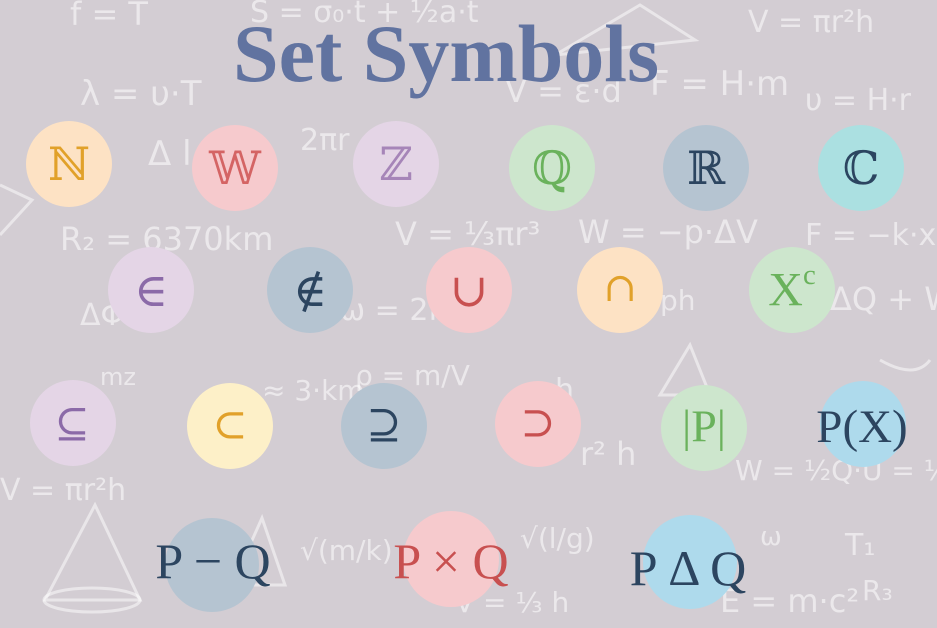  I want to click on formula-21: r² h, so click(608, 454).